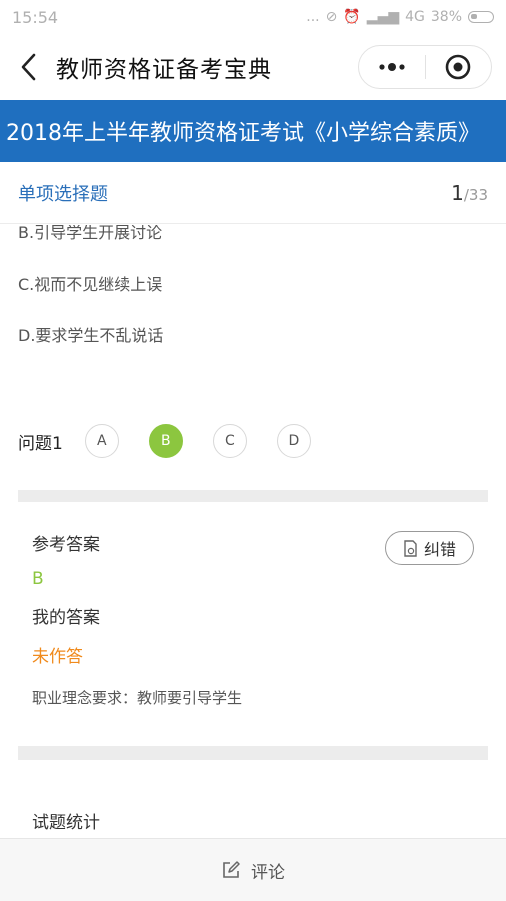 The image size is (506, 901). I want to click on report-error-button: 纠错, so click(429, 548).